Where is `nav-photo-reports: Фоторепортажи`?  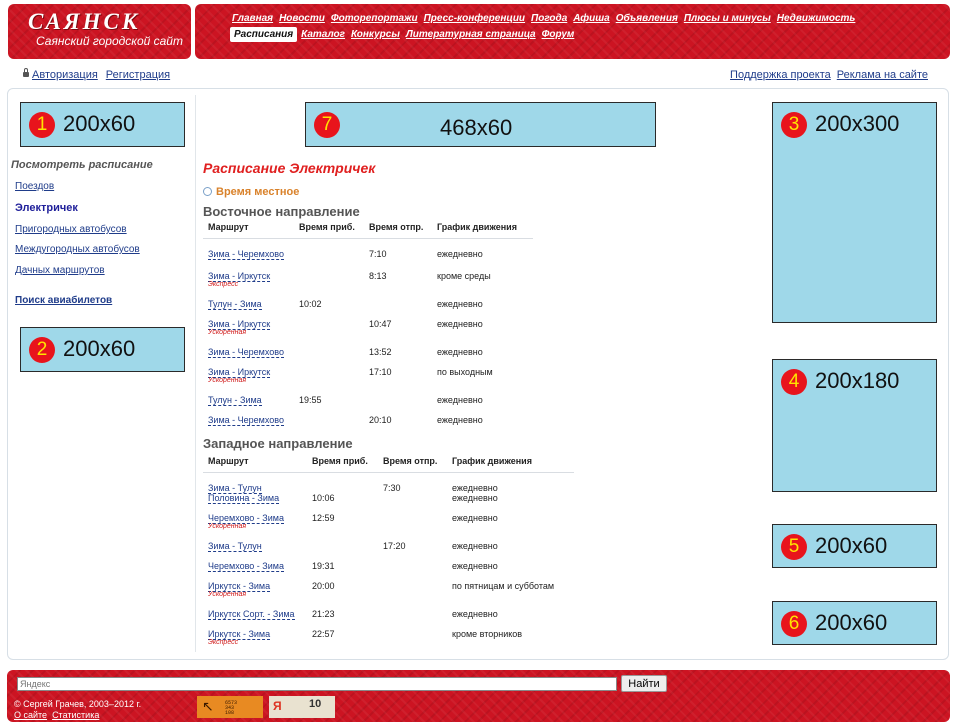
nav-photo-reports: Фоторепортажи is located at coordinates (374, 18).